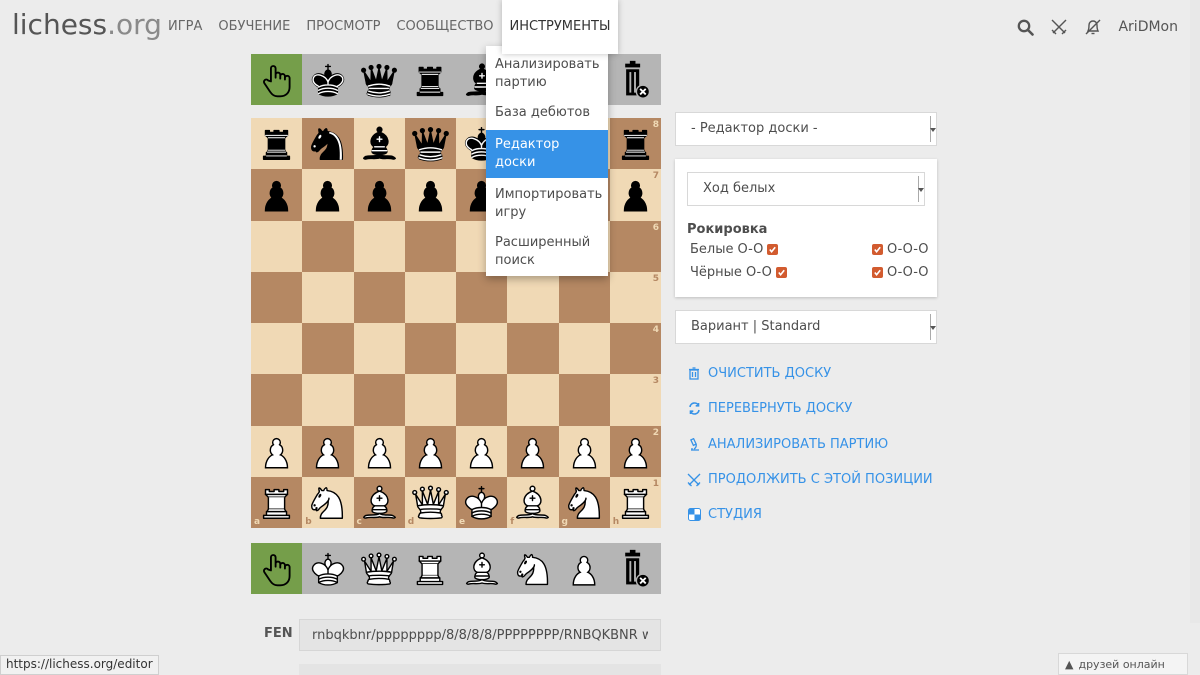  I want to click on square-f3, so click(533, 400).